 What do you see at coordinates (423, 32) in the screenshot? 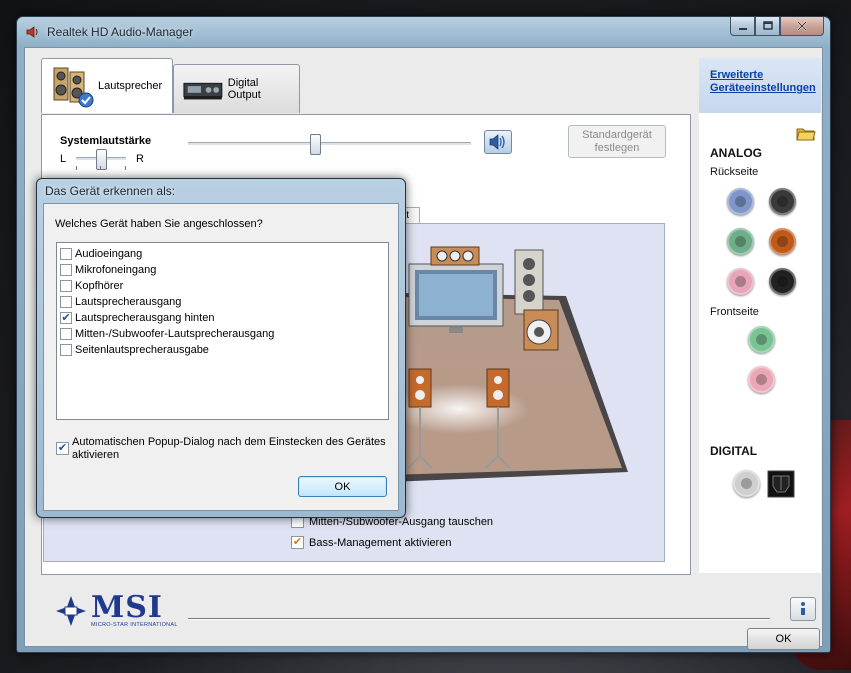
I see `title-bar: Realtek HD Audio-Manager` at bounding box center [423, 32].